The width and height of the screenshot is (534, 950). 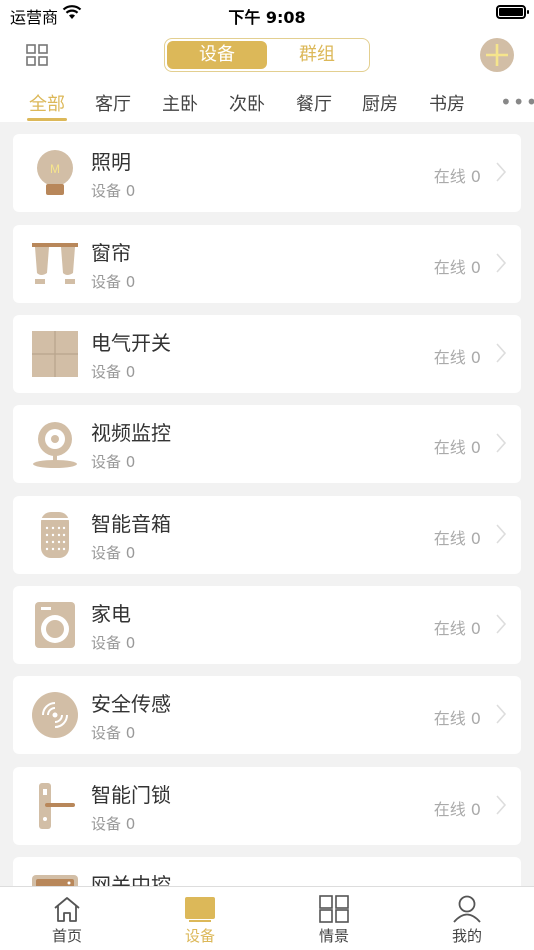 What do you see at coordinates (199, 936) in the screenshot?
I see `bottom-tab-label: 设备` at bounding box center [199, 936].